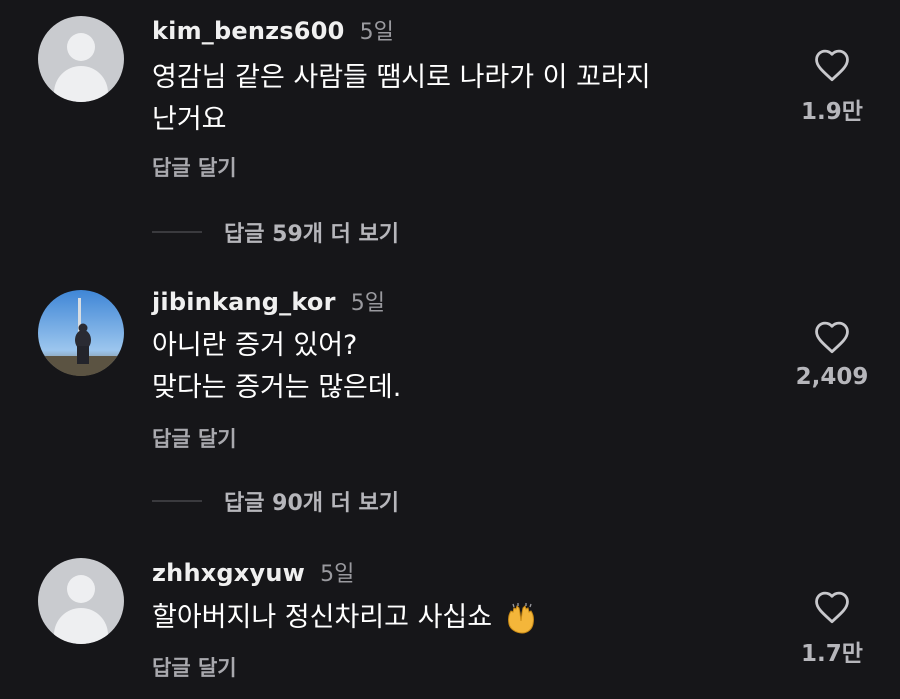 This screenshot has height=699, width=900. What do you see at coordinates (244, 302) in the screenshot?
I see `username: jibinkang_kor` at bounding box center [244, 302].